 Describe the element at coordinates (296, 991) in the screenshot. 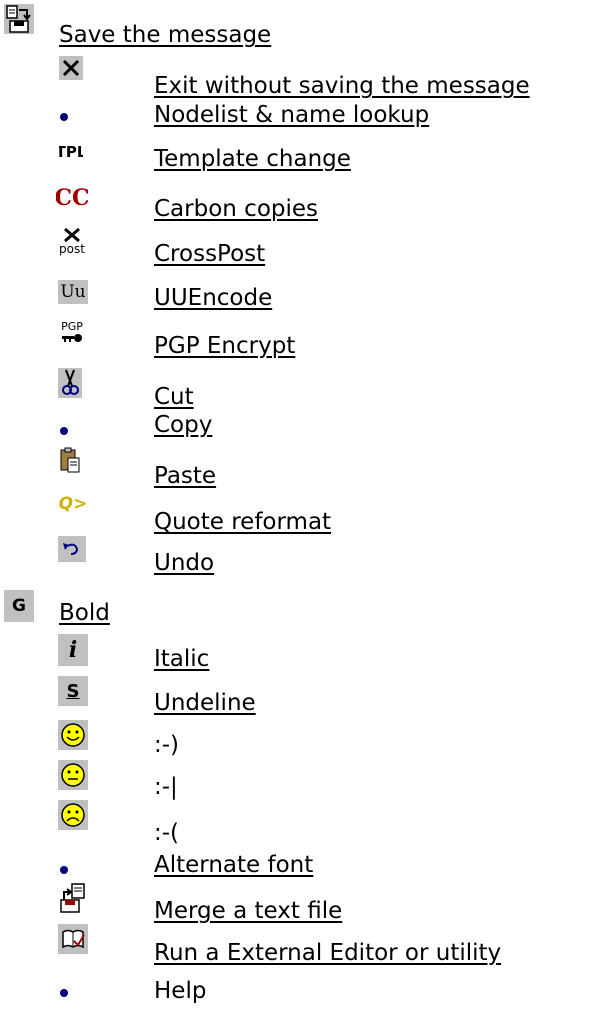

I see `item-help: Help` at that location.